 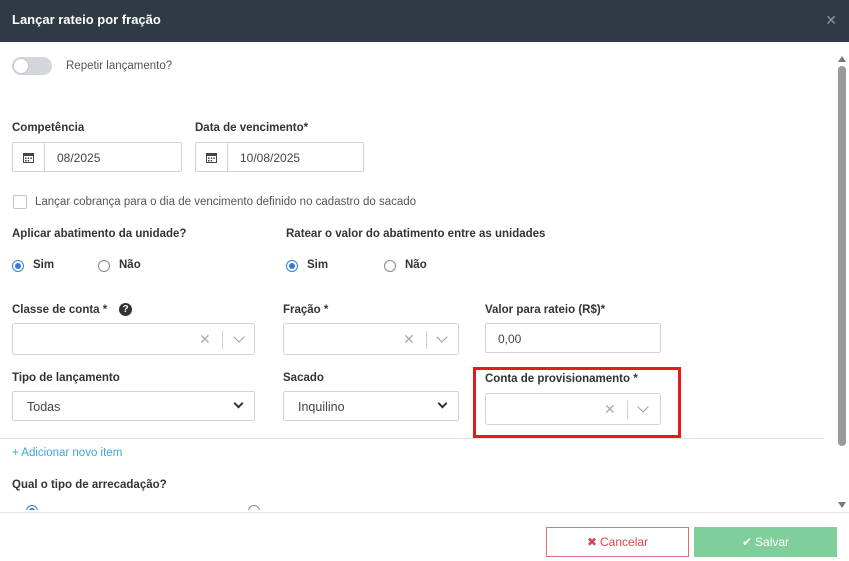 I want to click on sacado-select: Inquilino, so click(x=371, y=406).